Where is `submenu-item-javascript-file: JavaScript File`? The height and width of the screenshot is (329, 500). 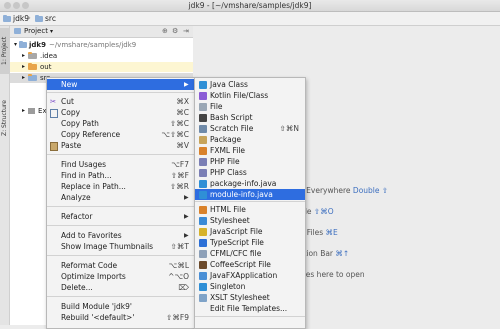
submenu-item-javascript-file: JavaScript File is located at coordinates (250, 231).